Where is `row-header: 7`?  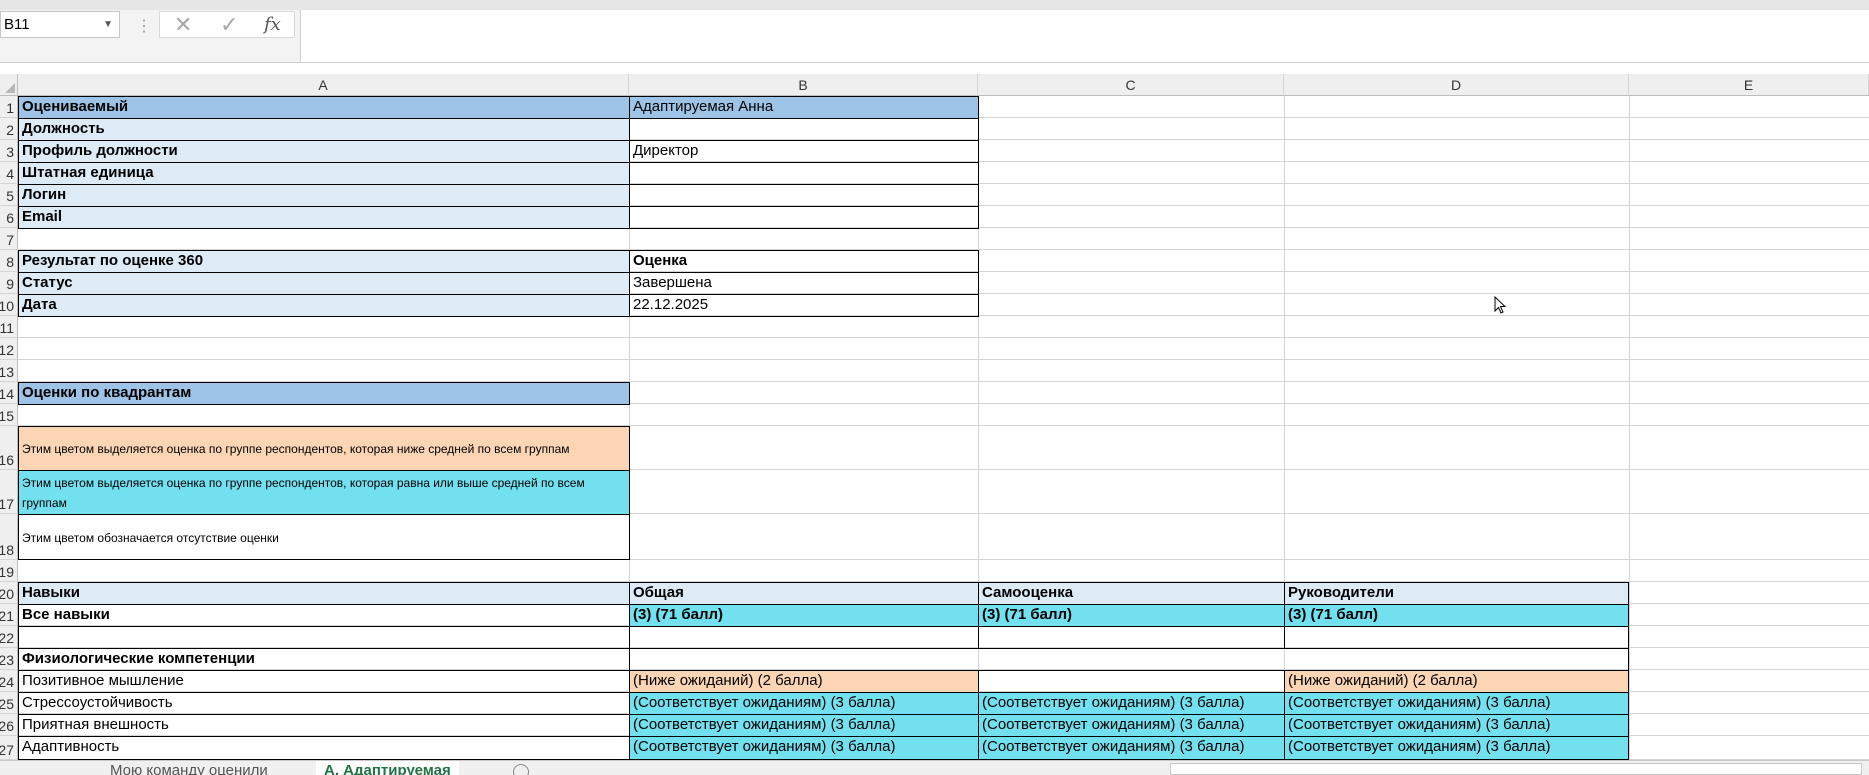
row-header: 7 is located at coordinates (9, 239).